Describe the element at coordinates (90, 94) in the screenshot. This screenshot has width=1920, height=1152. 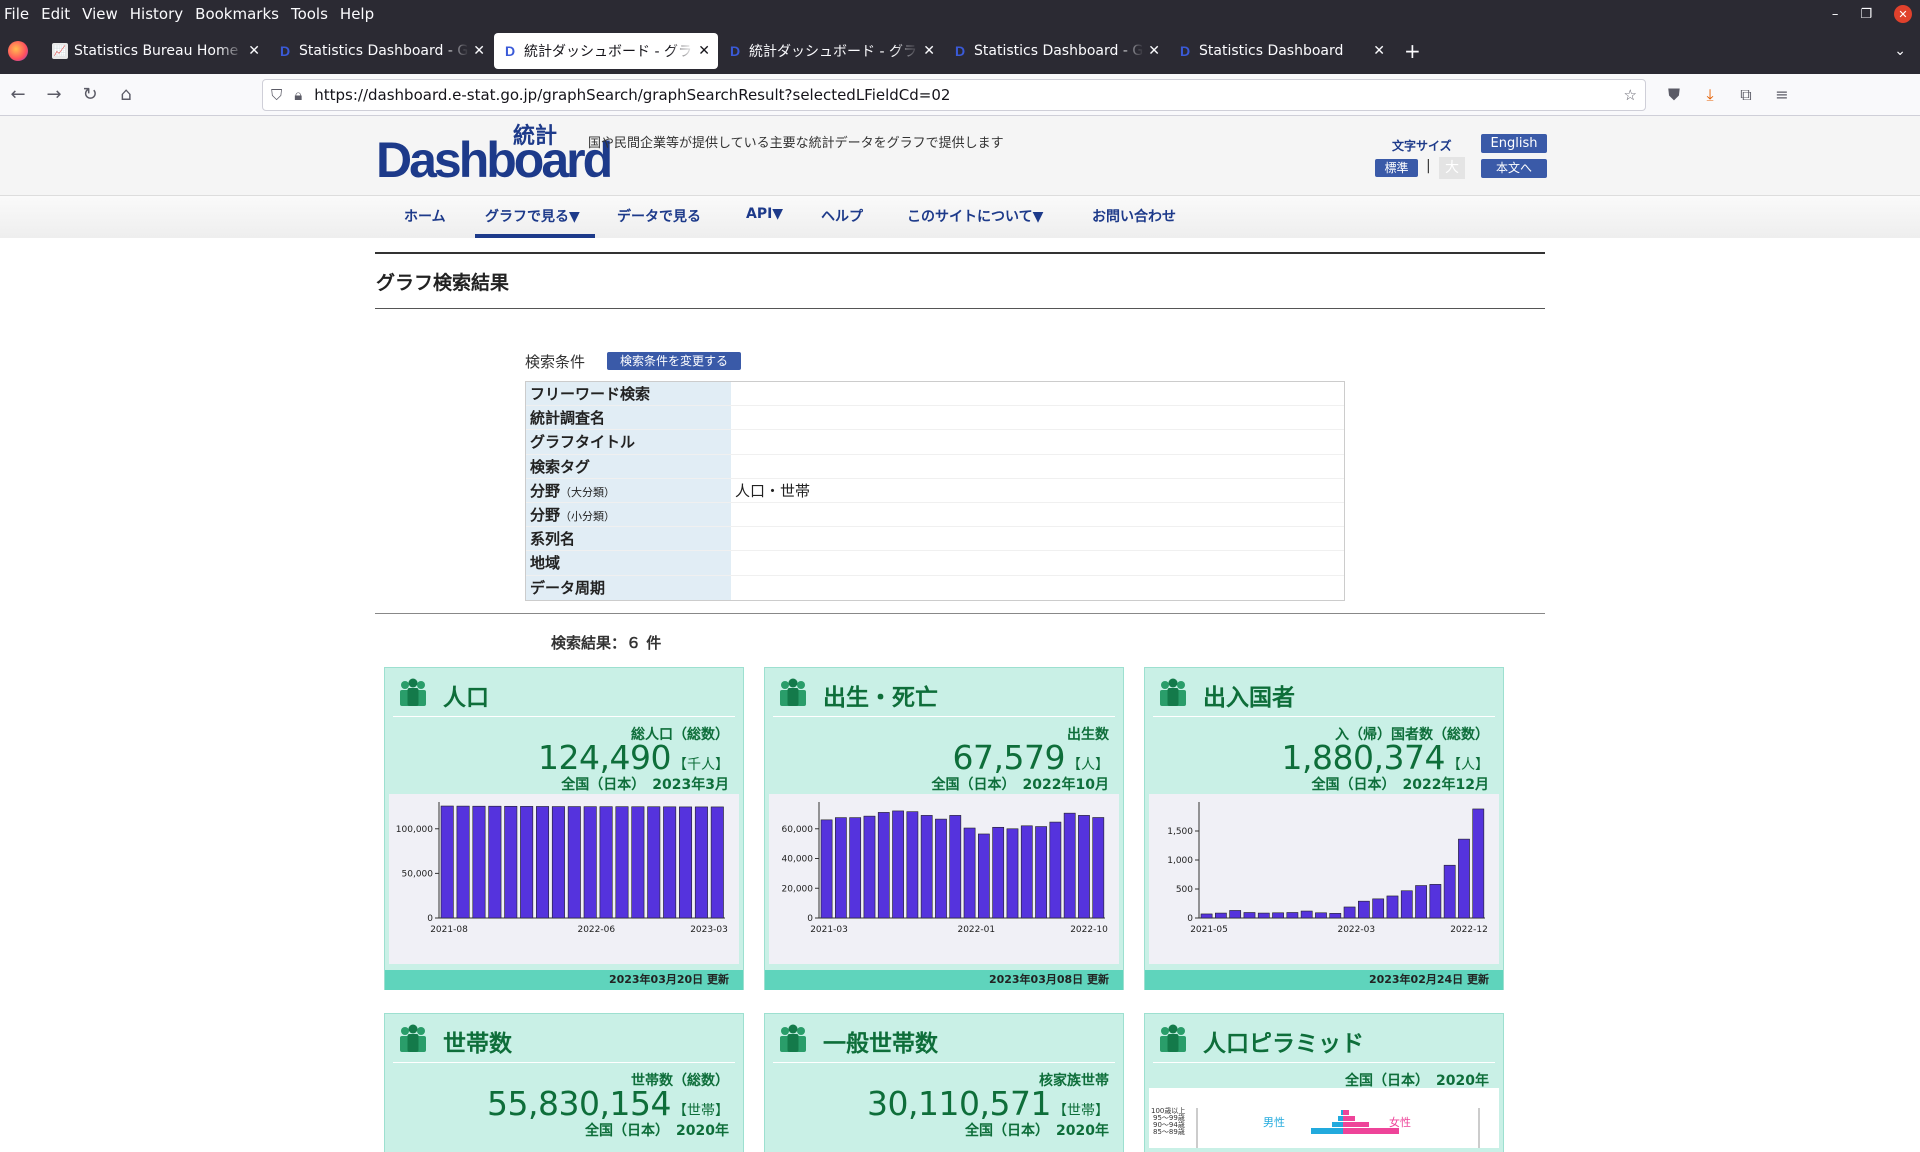
I see `reload-icon: ↻` at that location.